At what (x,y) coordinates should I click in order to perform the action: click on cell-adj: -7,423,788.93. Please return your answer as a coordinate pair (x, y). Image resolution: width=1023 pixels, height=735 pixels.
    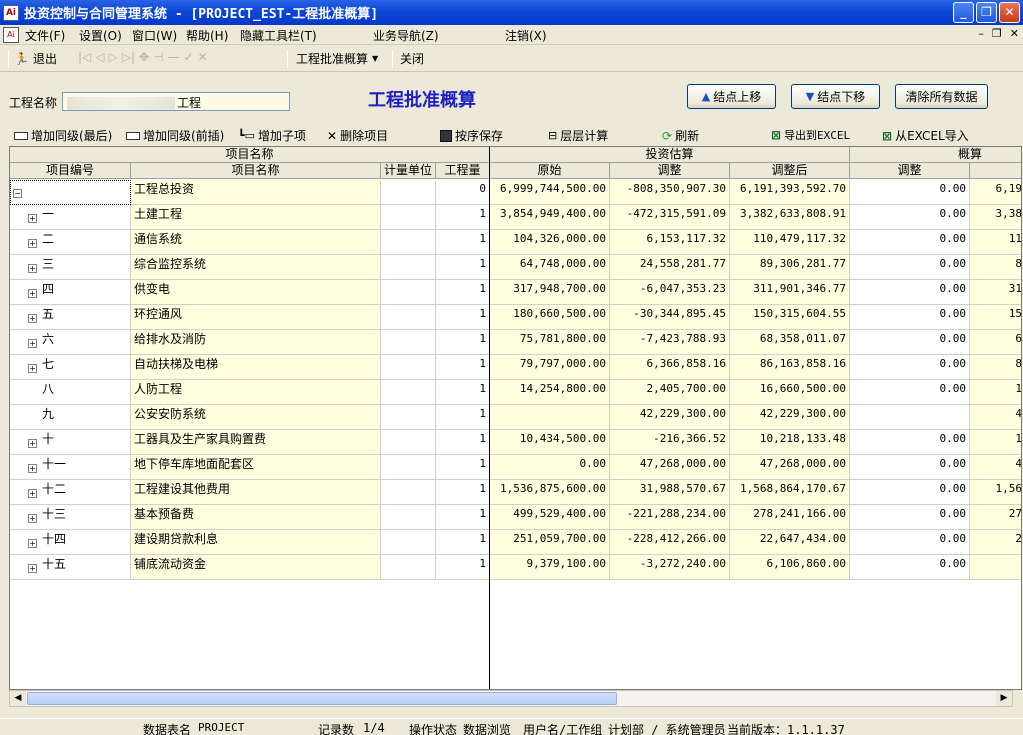
    Looking at the image, I should click on (670, 342).